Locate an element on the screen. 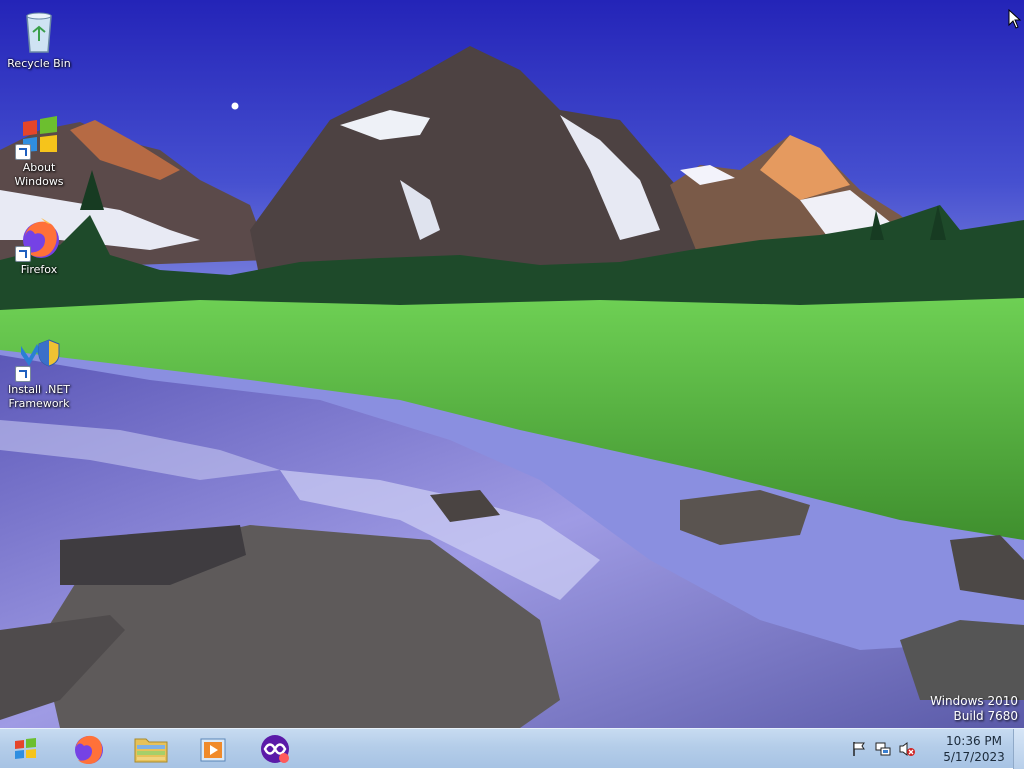 The width and height of the screenshot is (1024, 771). install-dotnet-label: Install .NET Framework is located at coordinates (38, 396).